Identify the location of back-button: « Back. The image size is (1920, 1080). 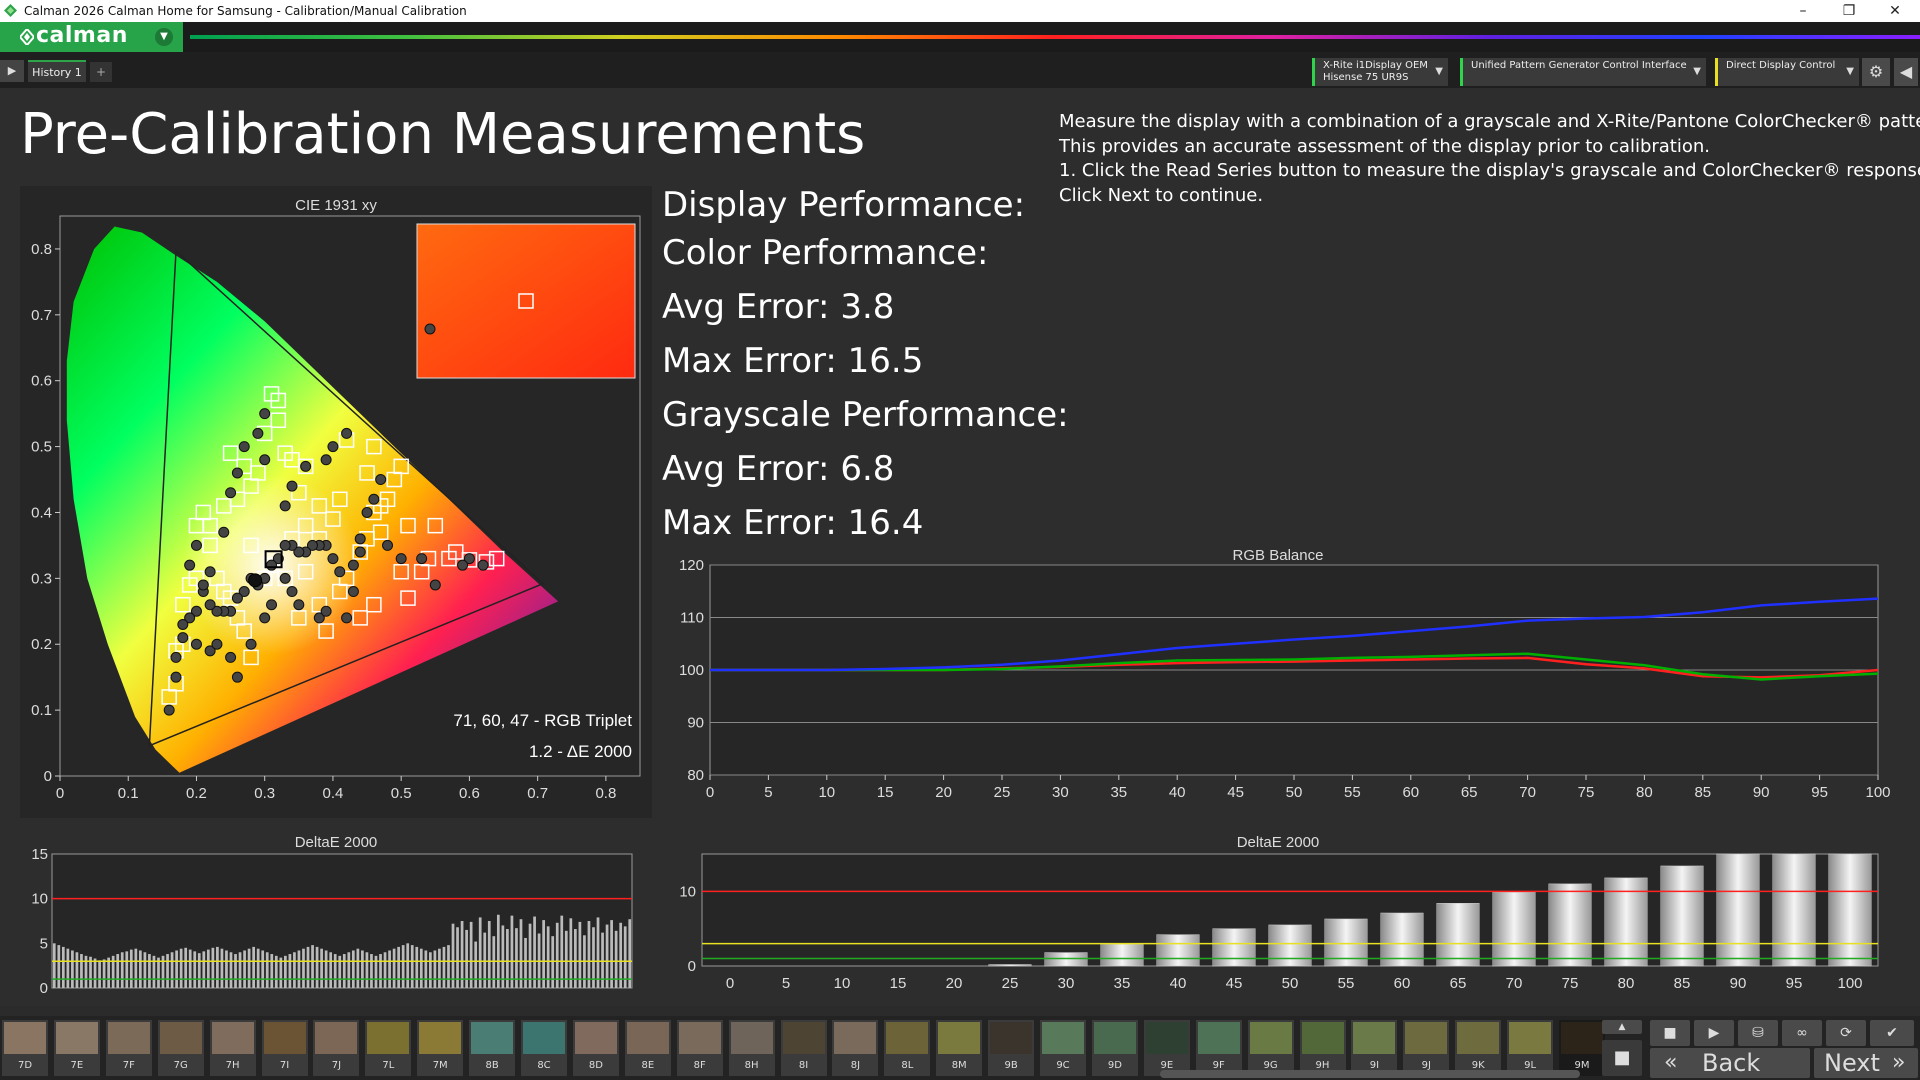
(1730, 1063).